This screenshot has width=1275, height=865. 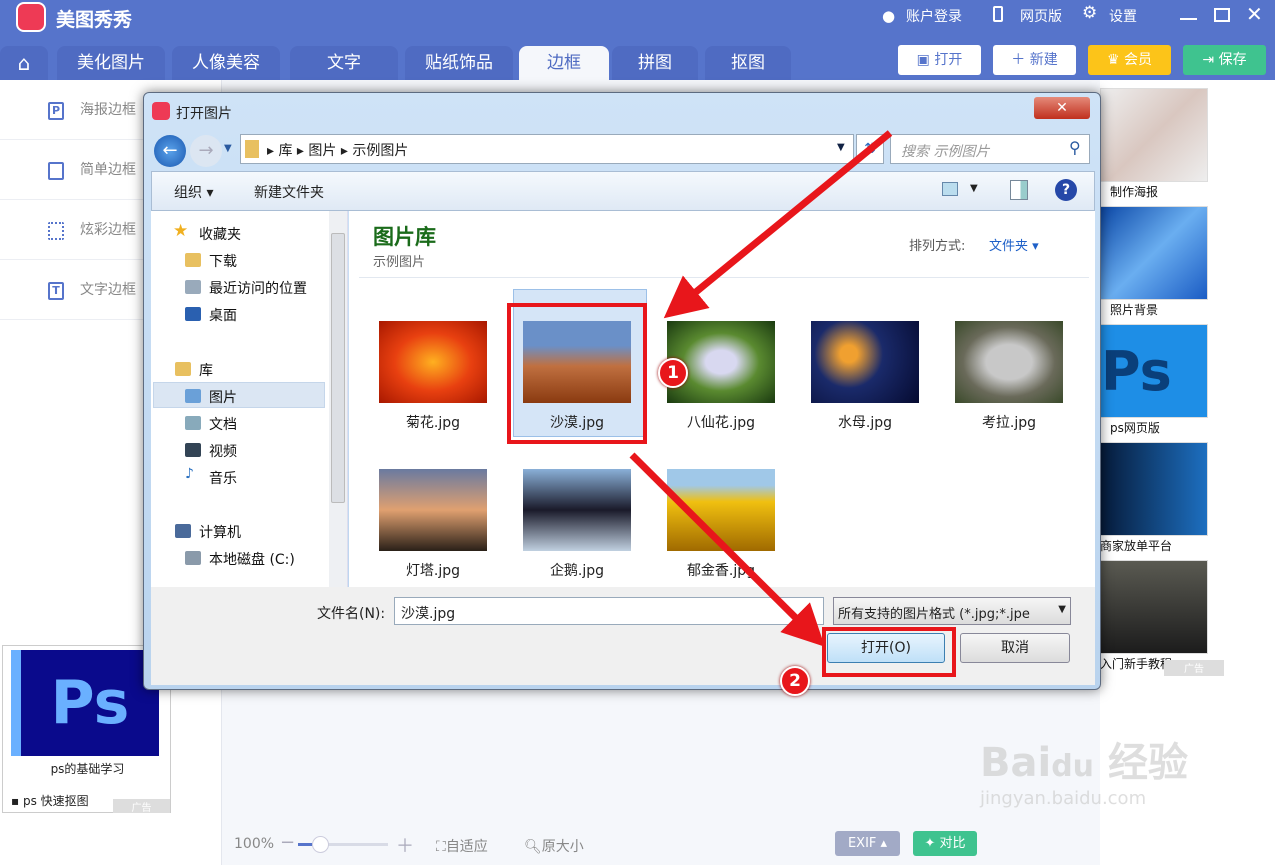 What do you see at coordinates (637, 846) in the screenshot?
I see `status-bar: 100% − ＋ ⛶自适应 🔍︎原大小 EXIF ▴ ✦ 对比` at bounding box center [637, 846].